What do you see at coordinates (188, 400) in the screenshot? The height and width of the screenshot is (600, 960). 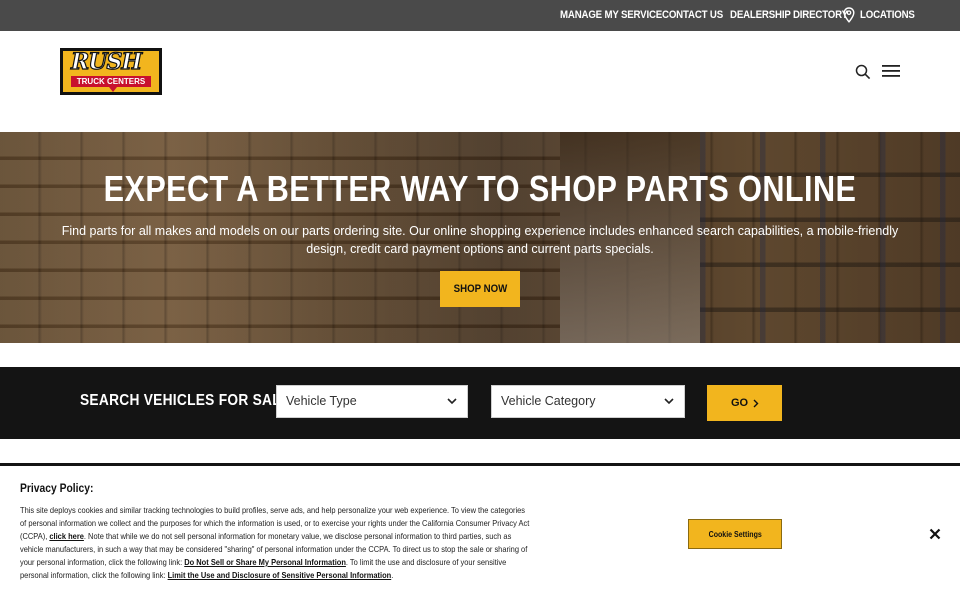 I see `vehicle-search-label: SEARCH VEHICLES FOR SALE:` at bounding box center [188, 400].